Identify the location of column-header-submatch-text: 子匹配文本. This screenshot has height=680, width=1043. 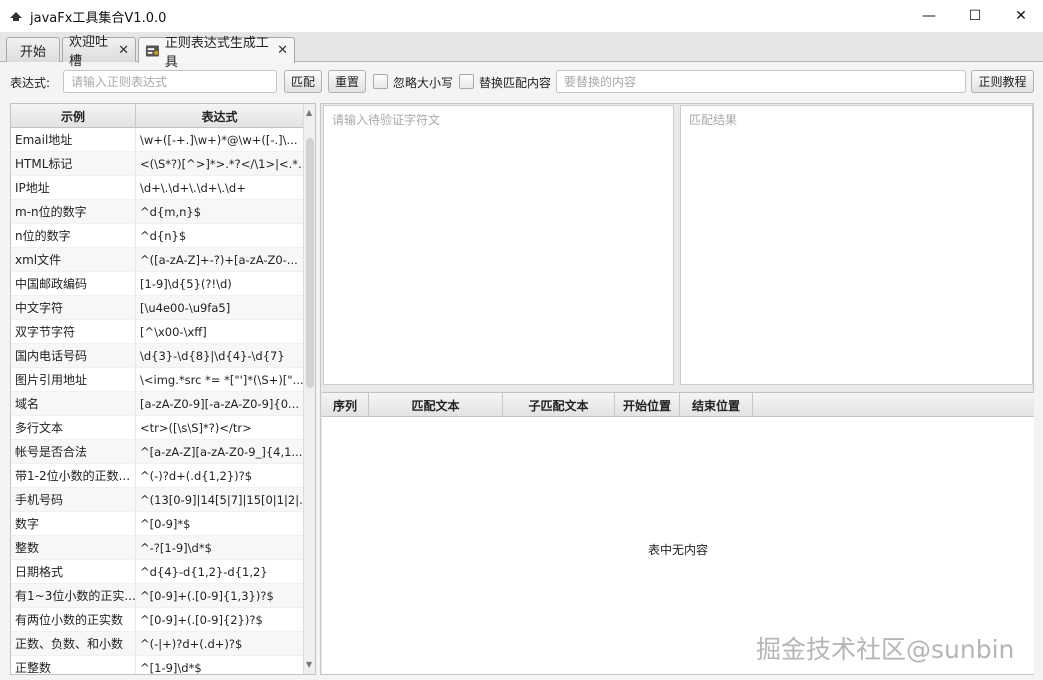
(559, 405).